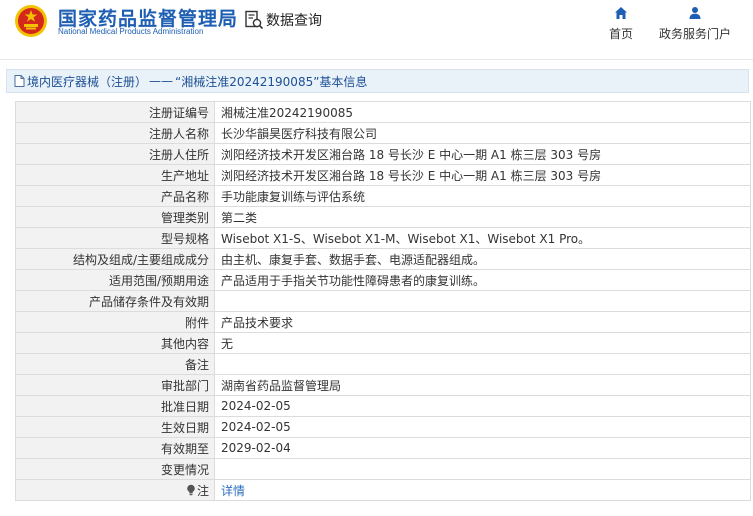  Describe the element at coordinates (271, 81) in the screenshot. I see `breadcrumb-record: “湘械注准20242190085”基本信息` at that location.